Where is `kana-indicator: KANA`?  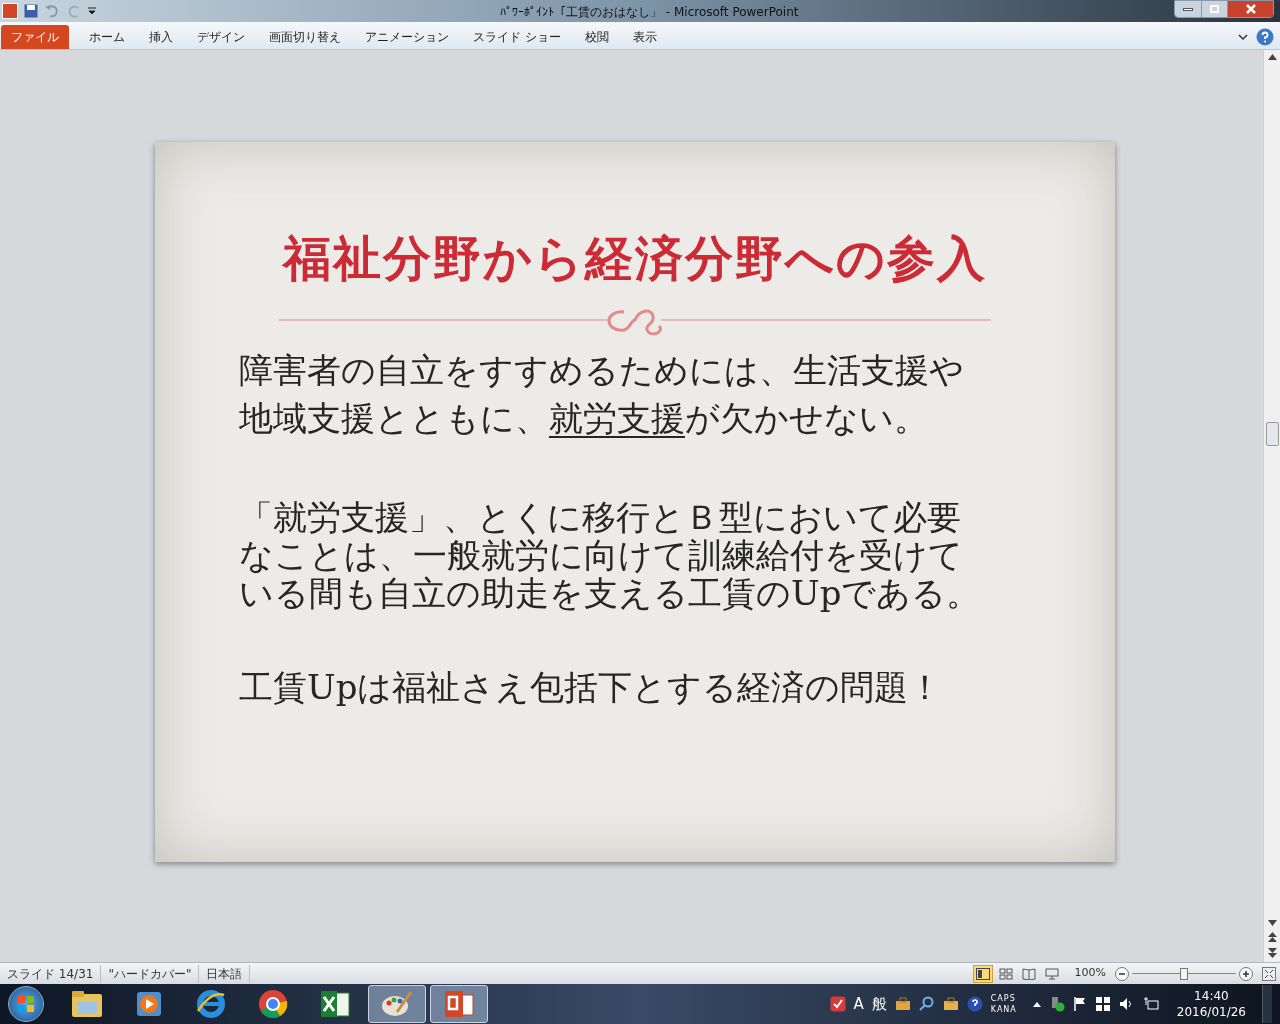 kana-indicator: KANA is located at coordinates (1003, 1009).